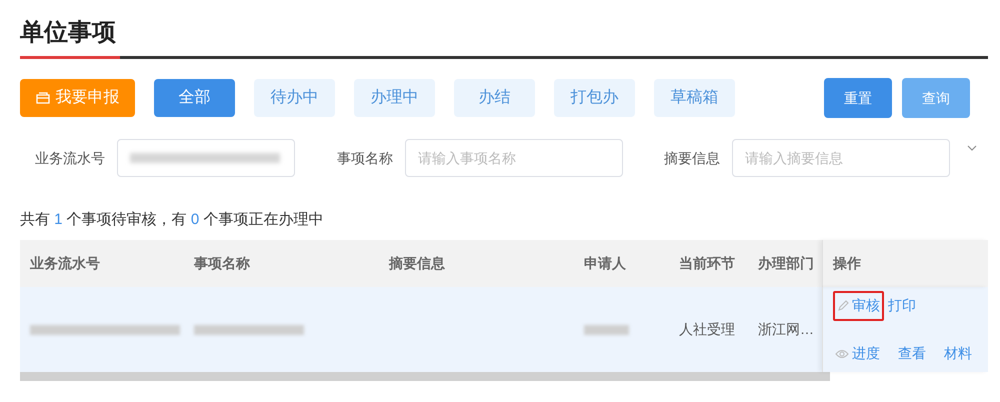 Image resolution: width=1000 pixels, height=402 pixels. I want to click on summary-text: 共有 1 个事项待审核，有 0 个事项正在办理中, so click(172, 220).